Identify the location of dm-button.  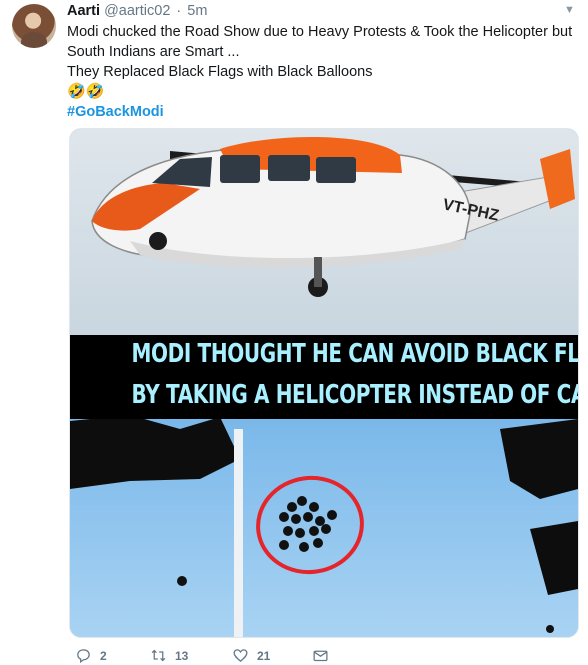
(320, 655).